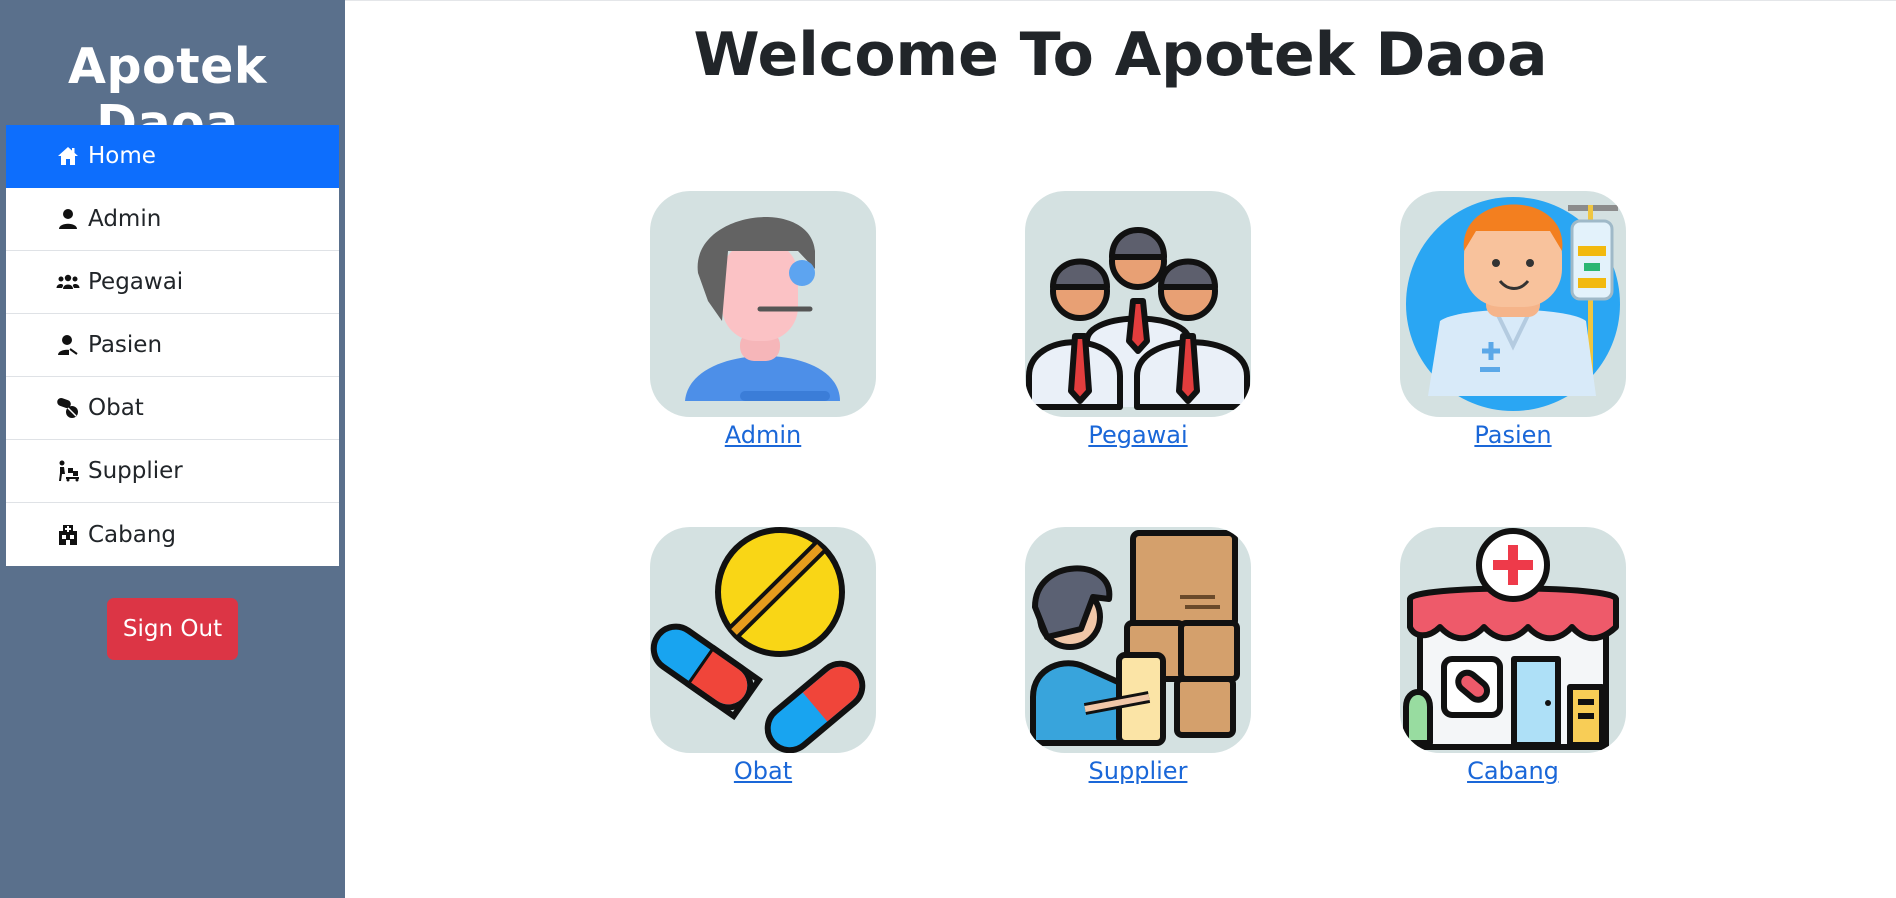 This screenshot has width=1896, height=898. Describe the element at coordinates (116, 408) in the screenshot. I see `sidebar-item-label: Obat` at that location.